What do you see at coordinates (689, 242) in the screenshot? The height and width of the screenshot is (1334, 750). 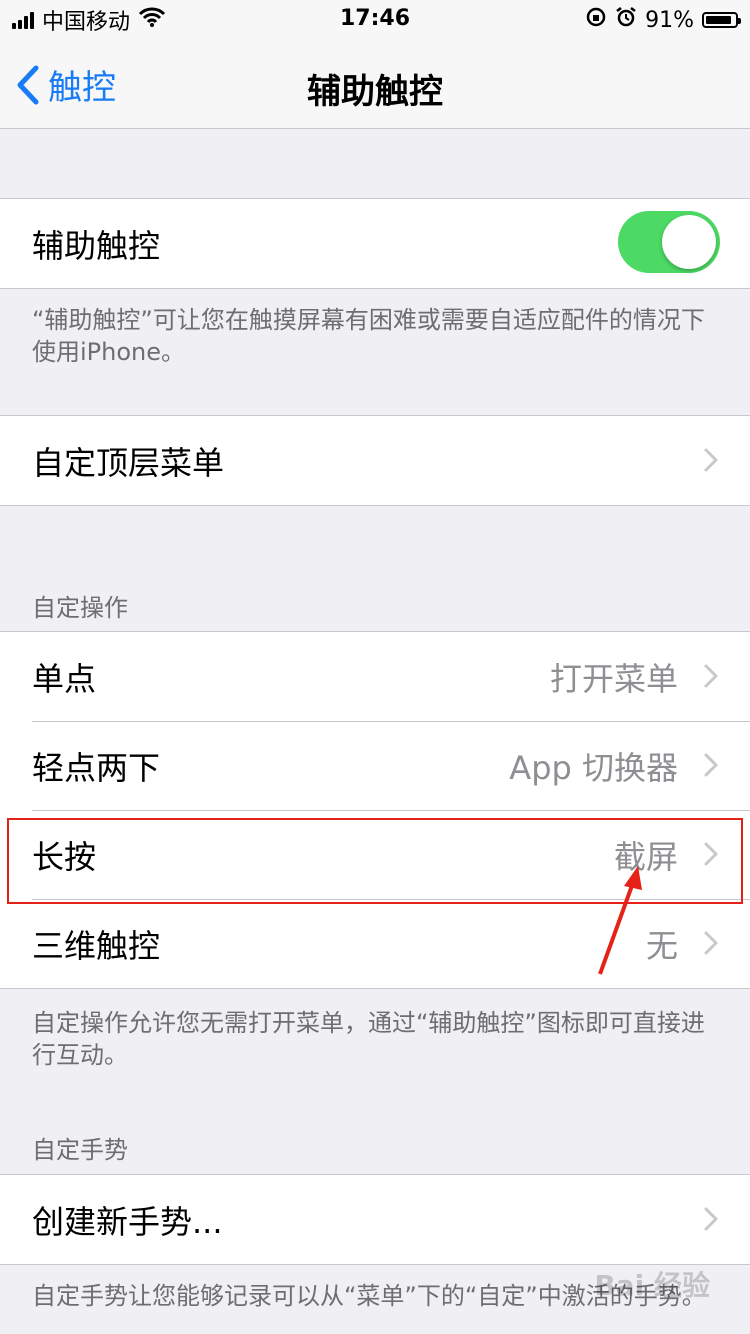 I see `toggle-knob` at bounding box center [689, 242].